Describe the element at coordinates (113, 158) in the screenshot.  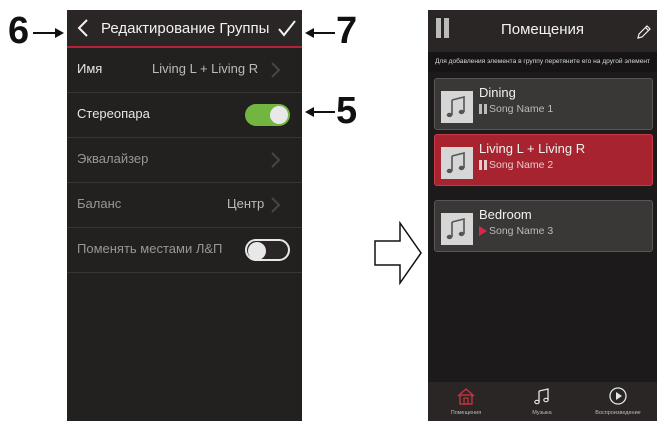
I see `equalizer-label: Эквалайзер` at that location.